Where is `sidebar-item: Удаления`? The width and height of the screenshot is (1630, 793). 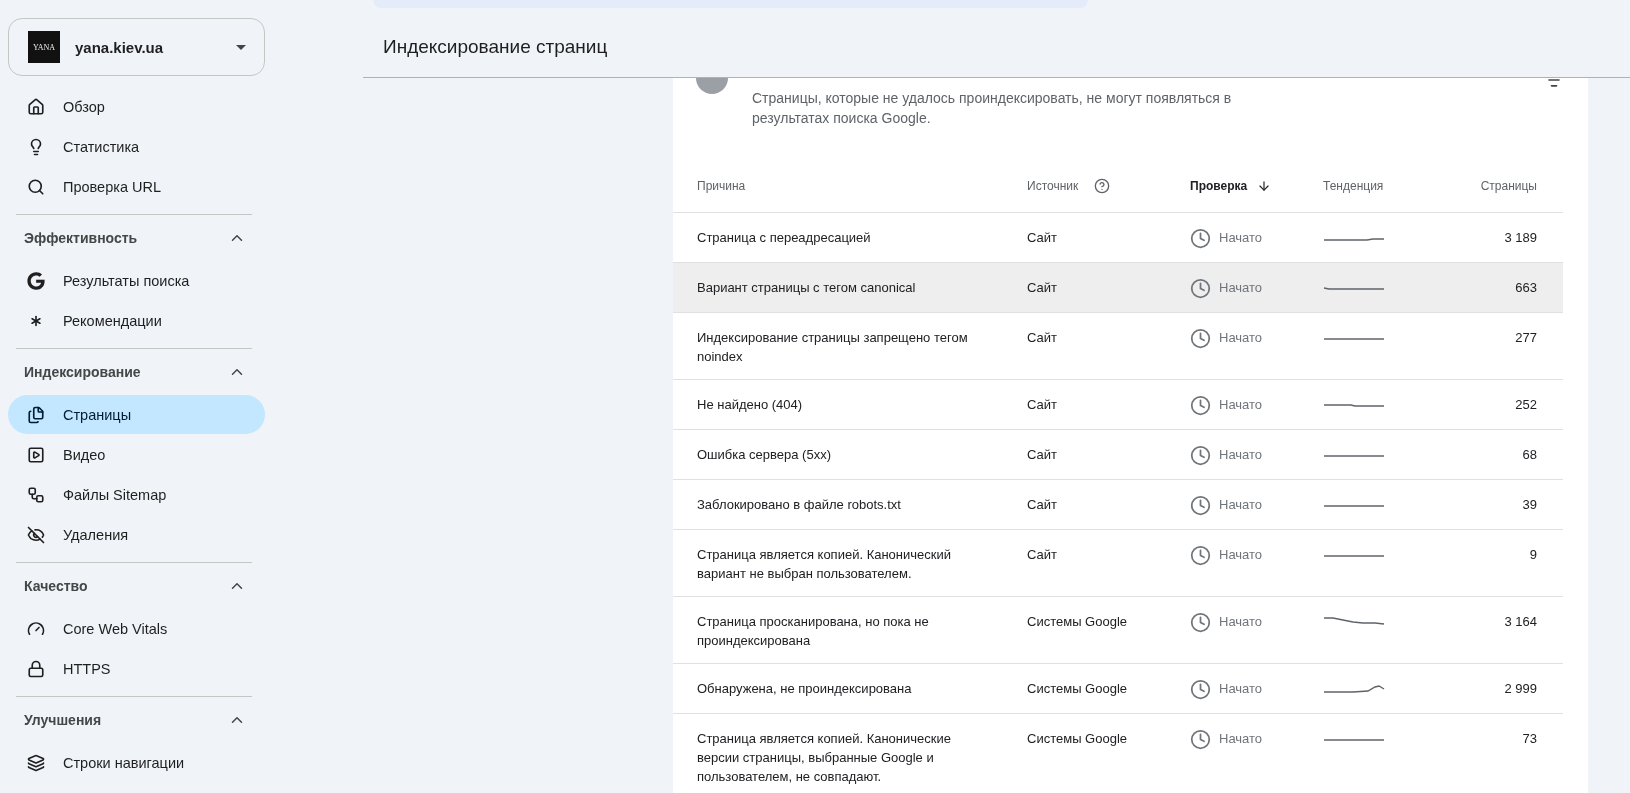 sidebar-item: Удаления is located at coordinates (136, 534).